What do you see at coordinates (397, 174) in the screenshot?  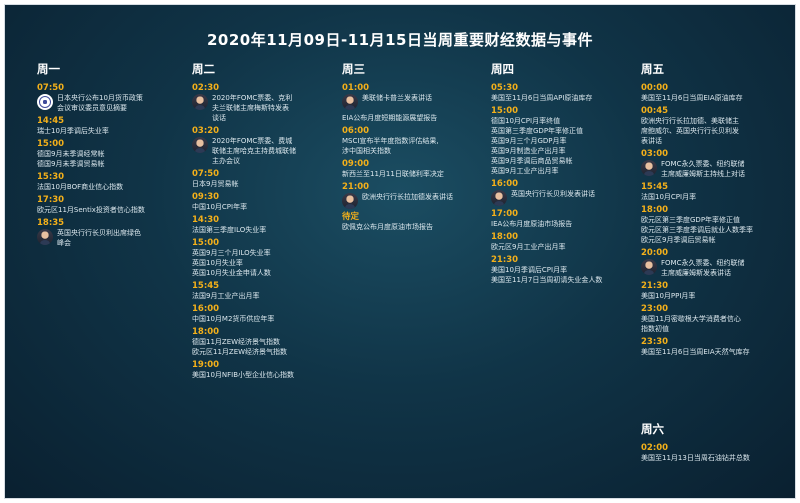 I see `event-items: 新西兰至11月11日联储利率决定` at bounding box center [397, 174].